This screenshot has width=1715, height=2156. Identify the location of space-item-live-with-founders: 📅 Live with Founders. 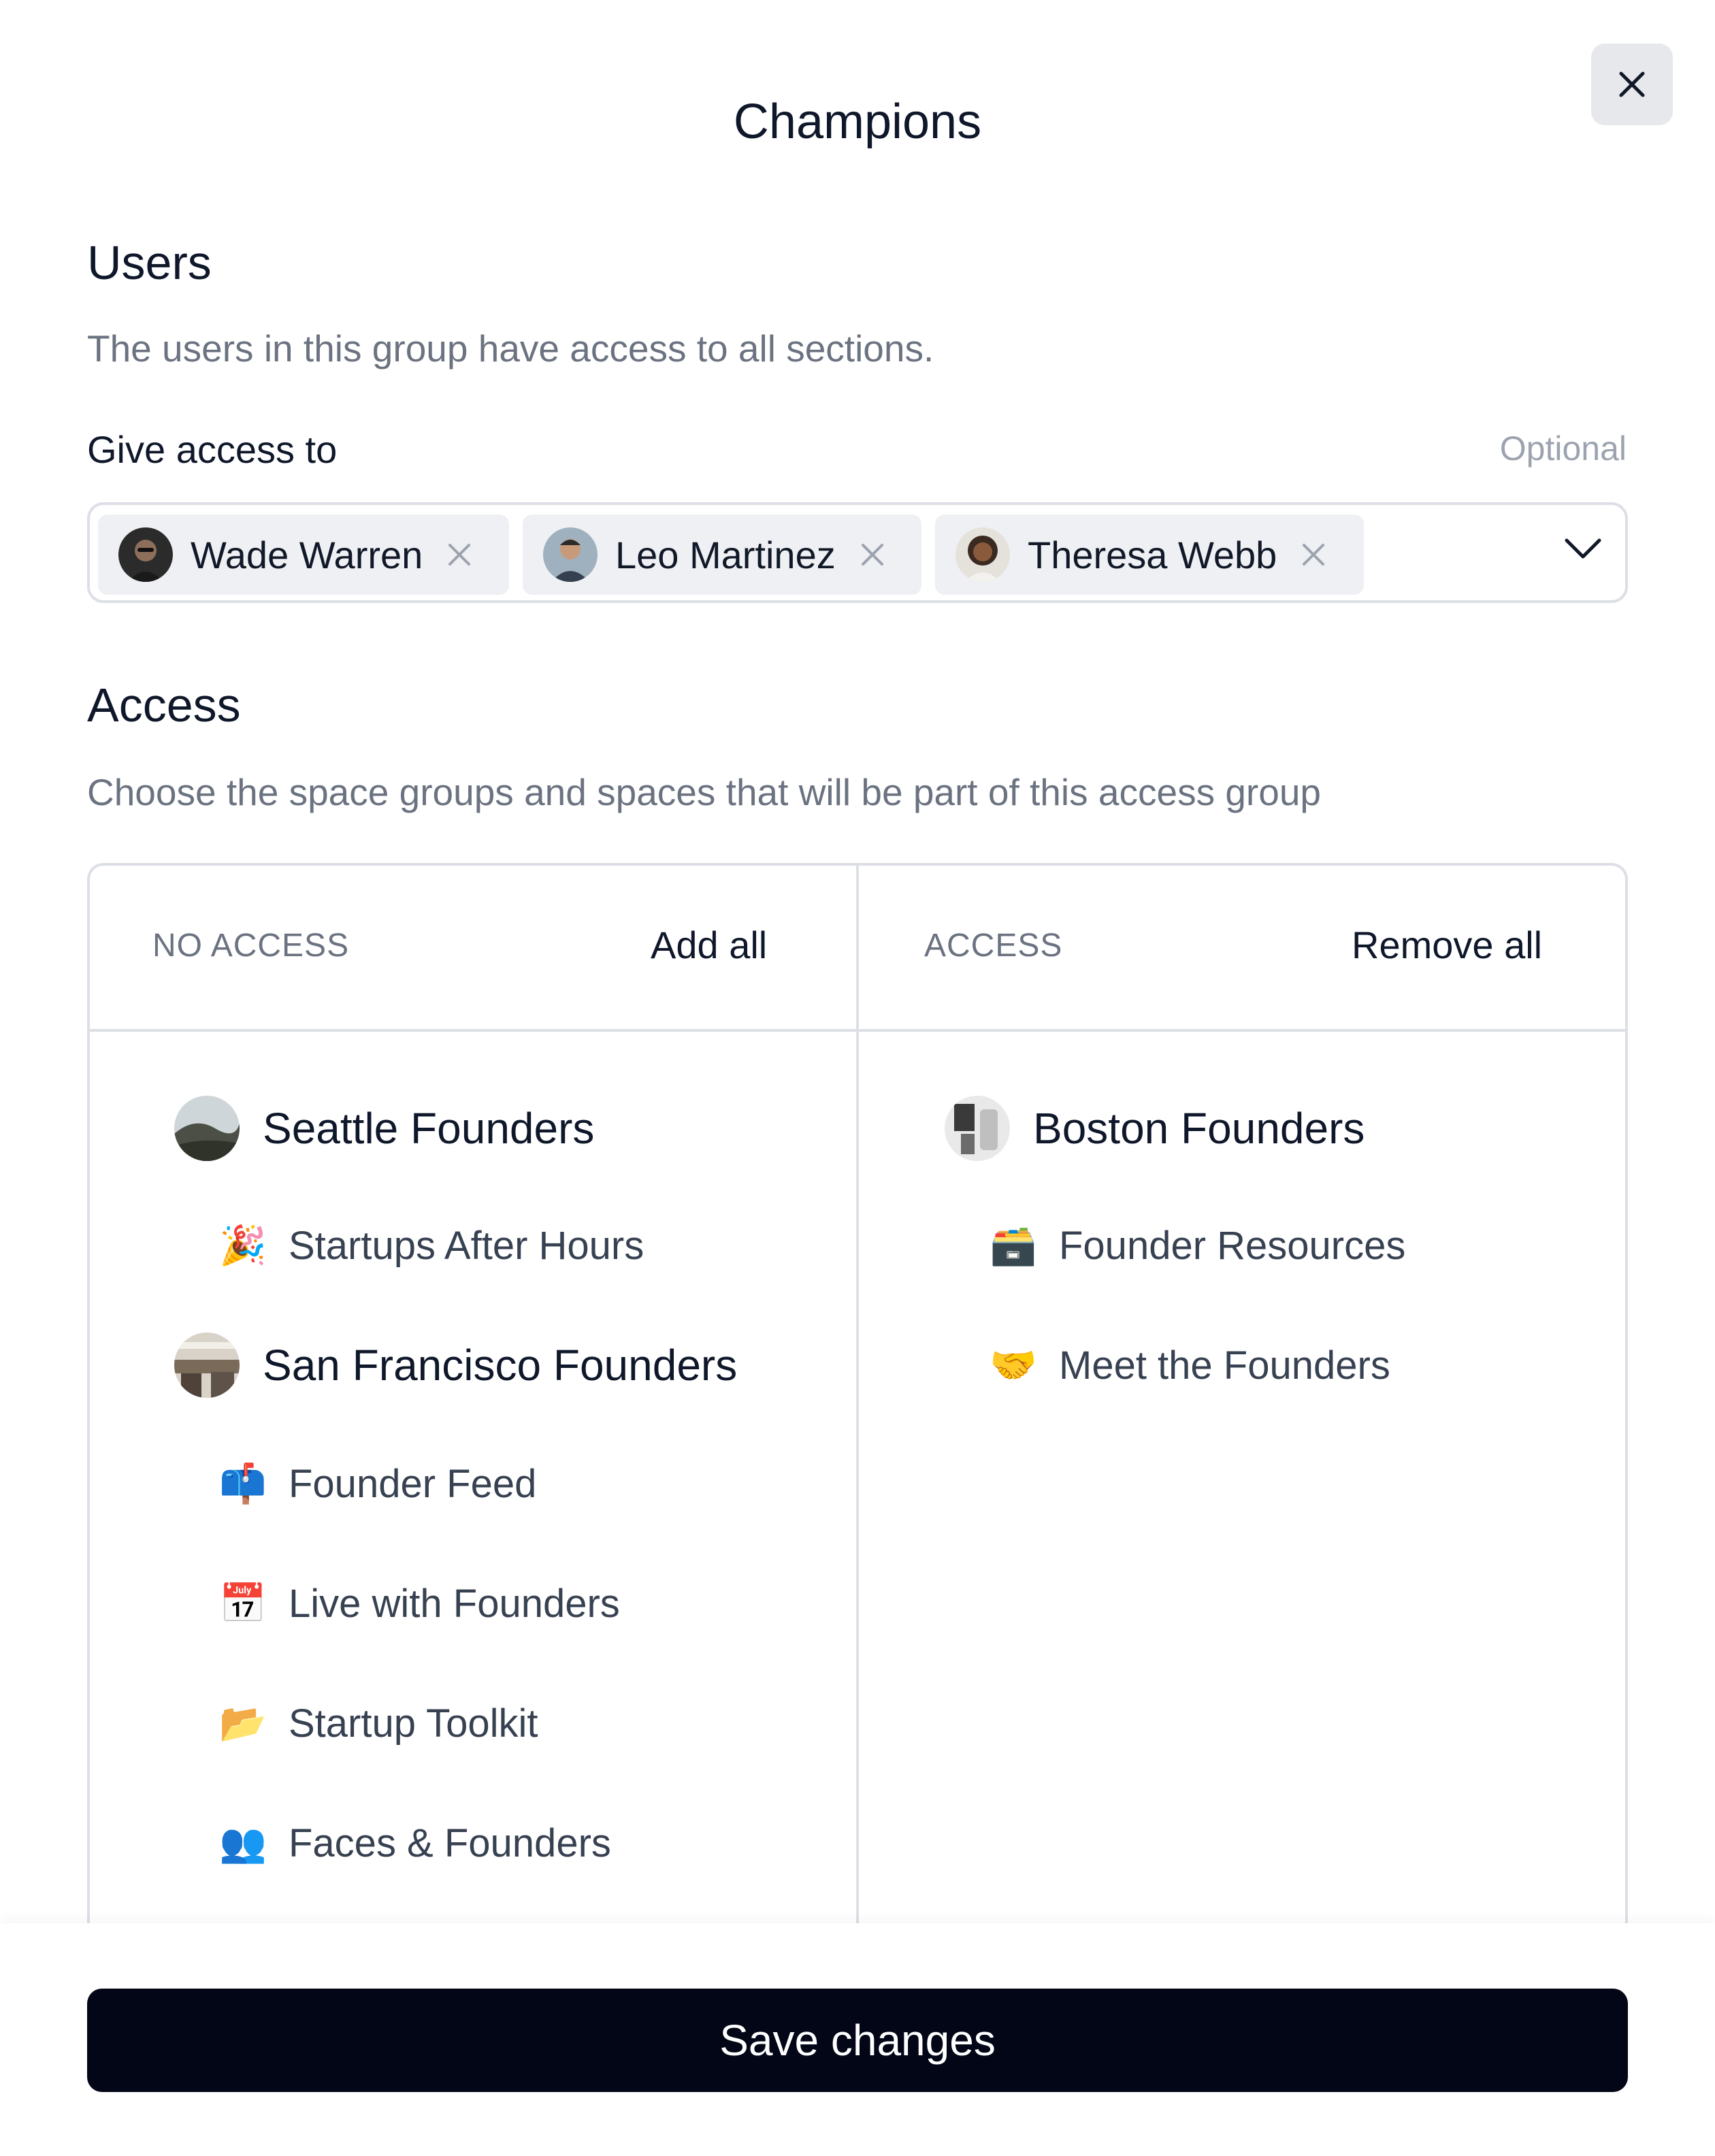
(420, 1603).